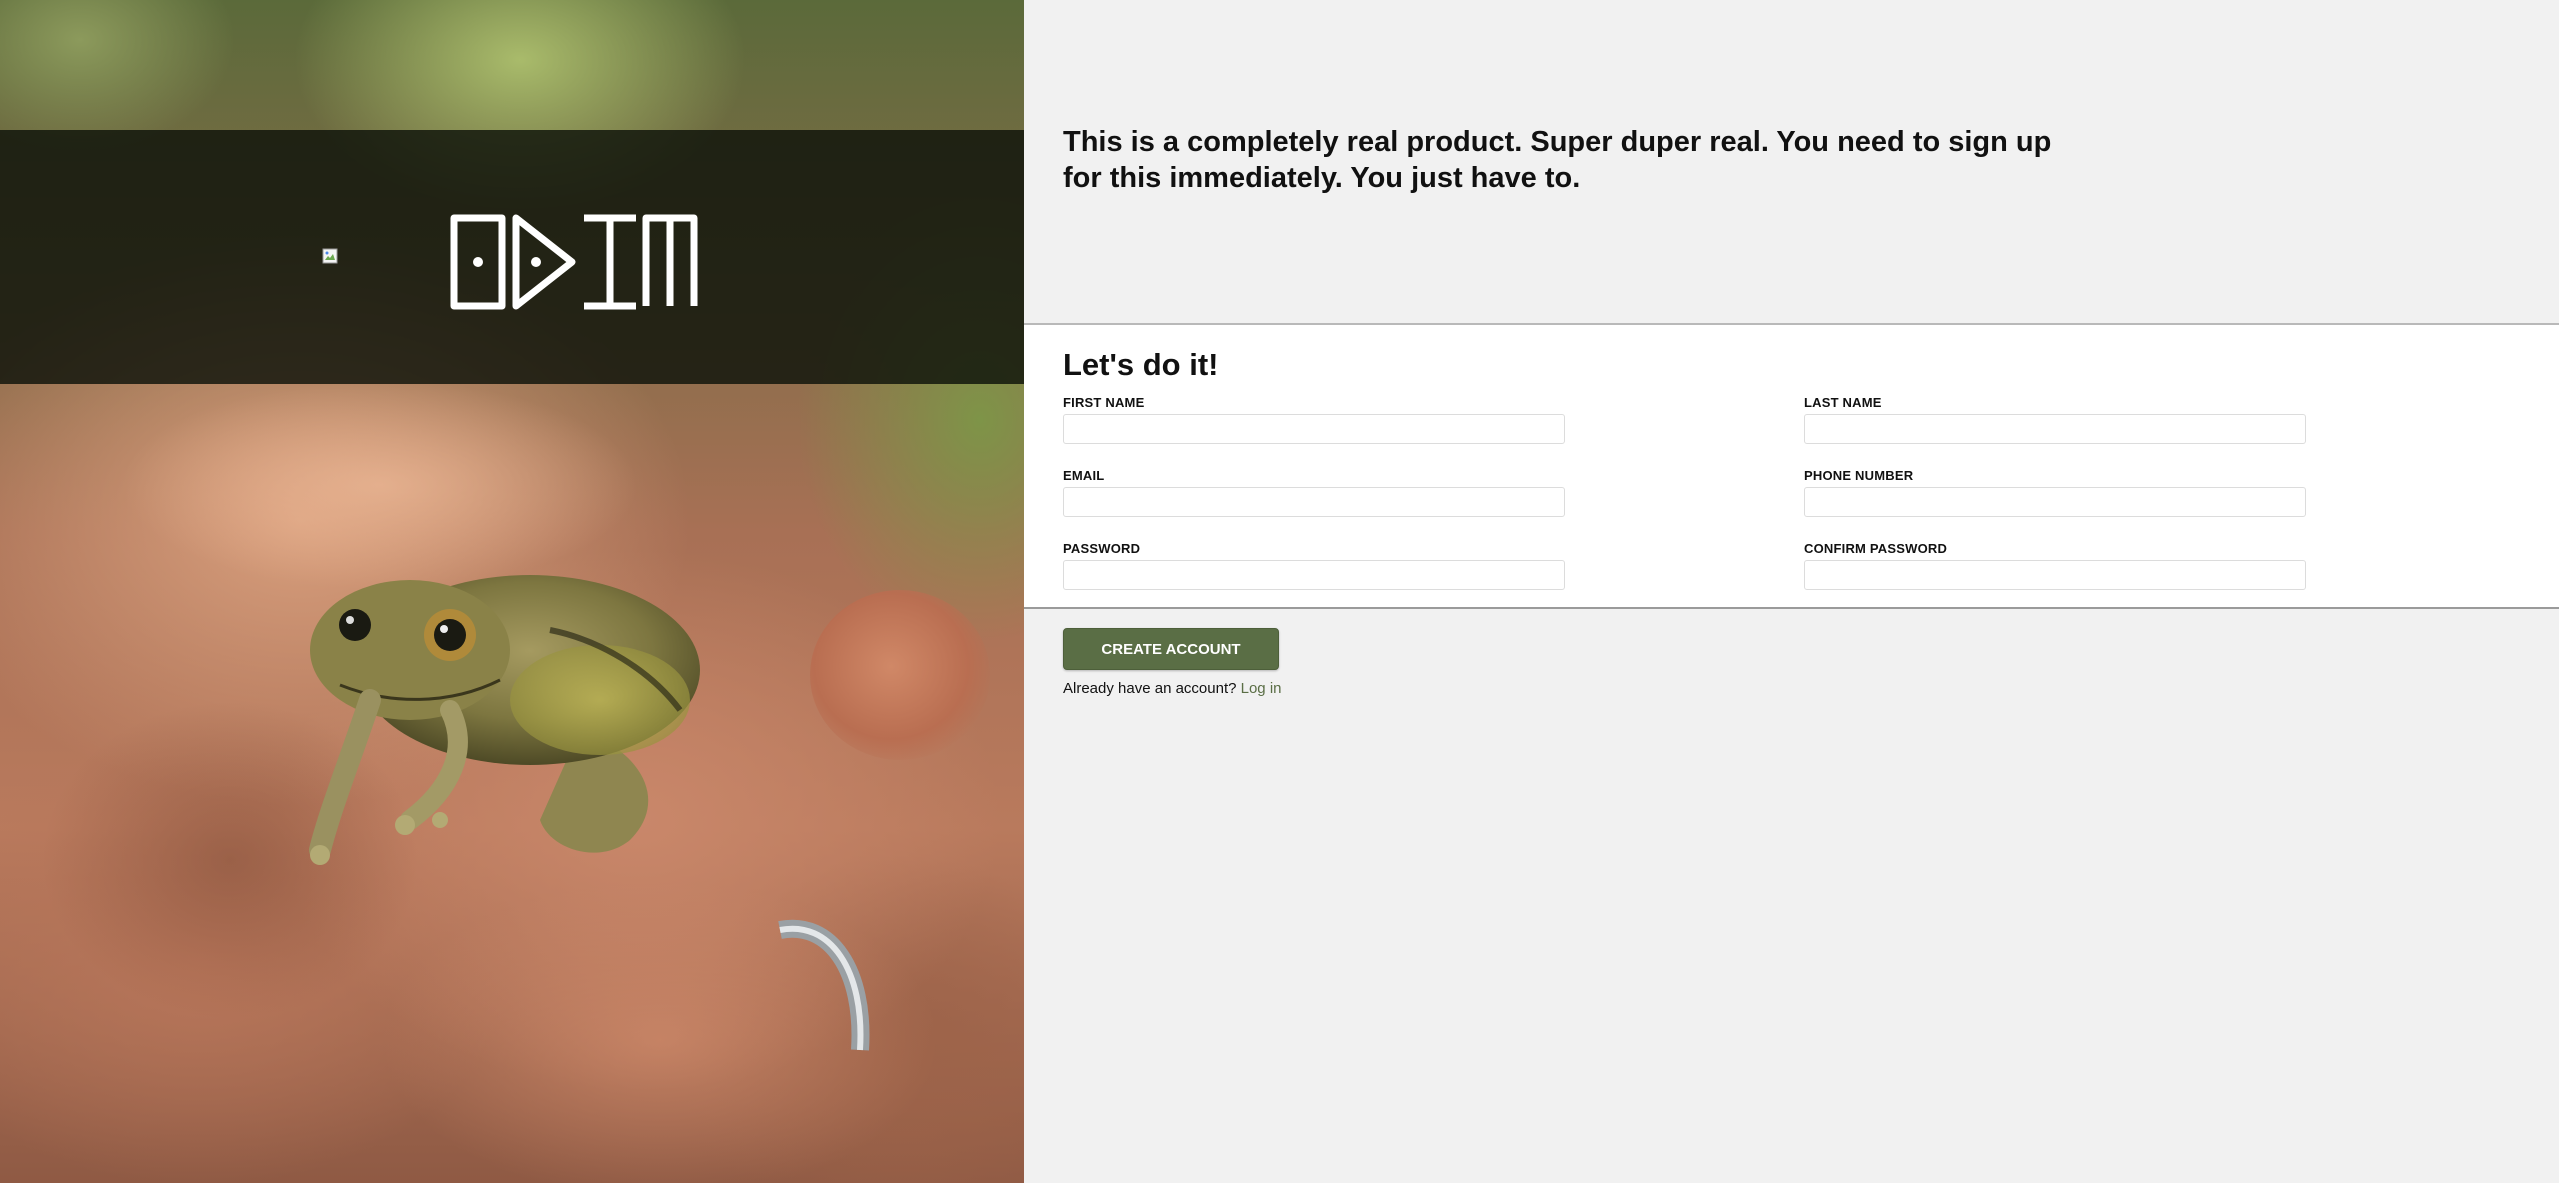 The height and width of the screenshot is (1183, 2559). What do you see at coordinates (2055, 502) in the screenshot?
I see `phone-number-input` at bounding box center [2055, 502].